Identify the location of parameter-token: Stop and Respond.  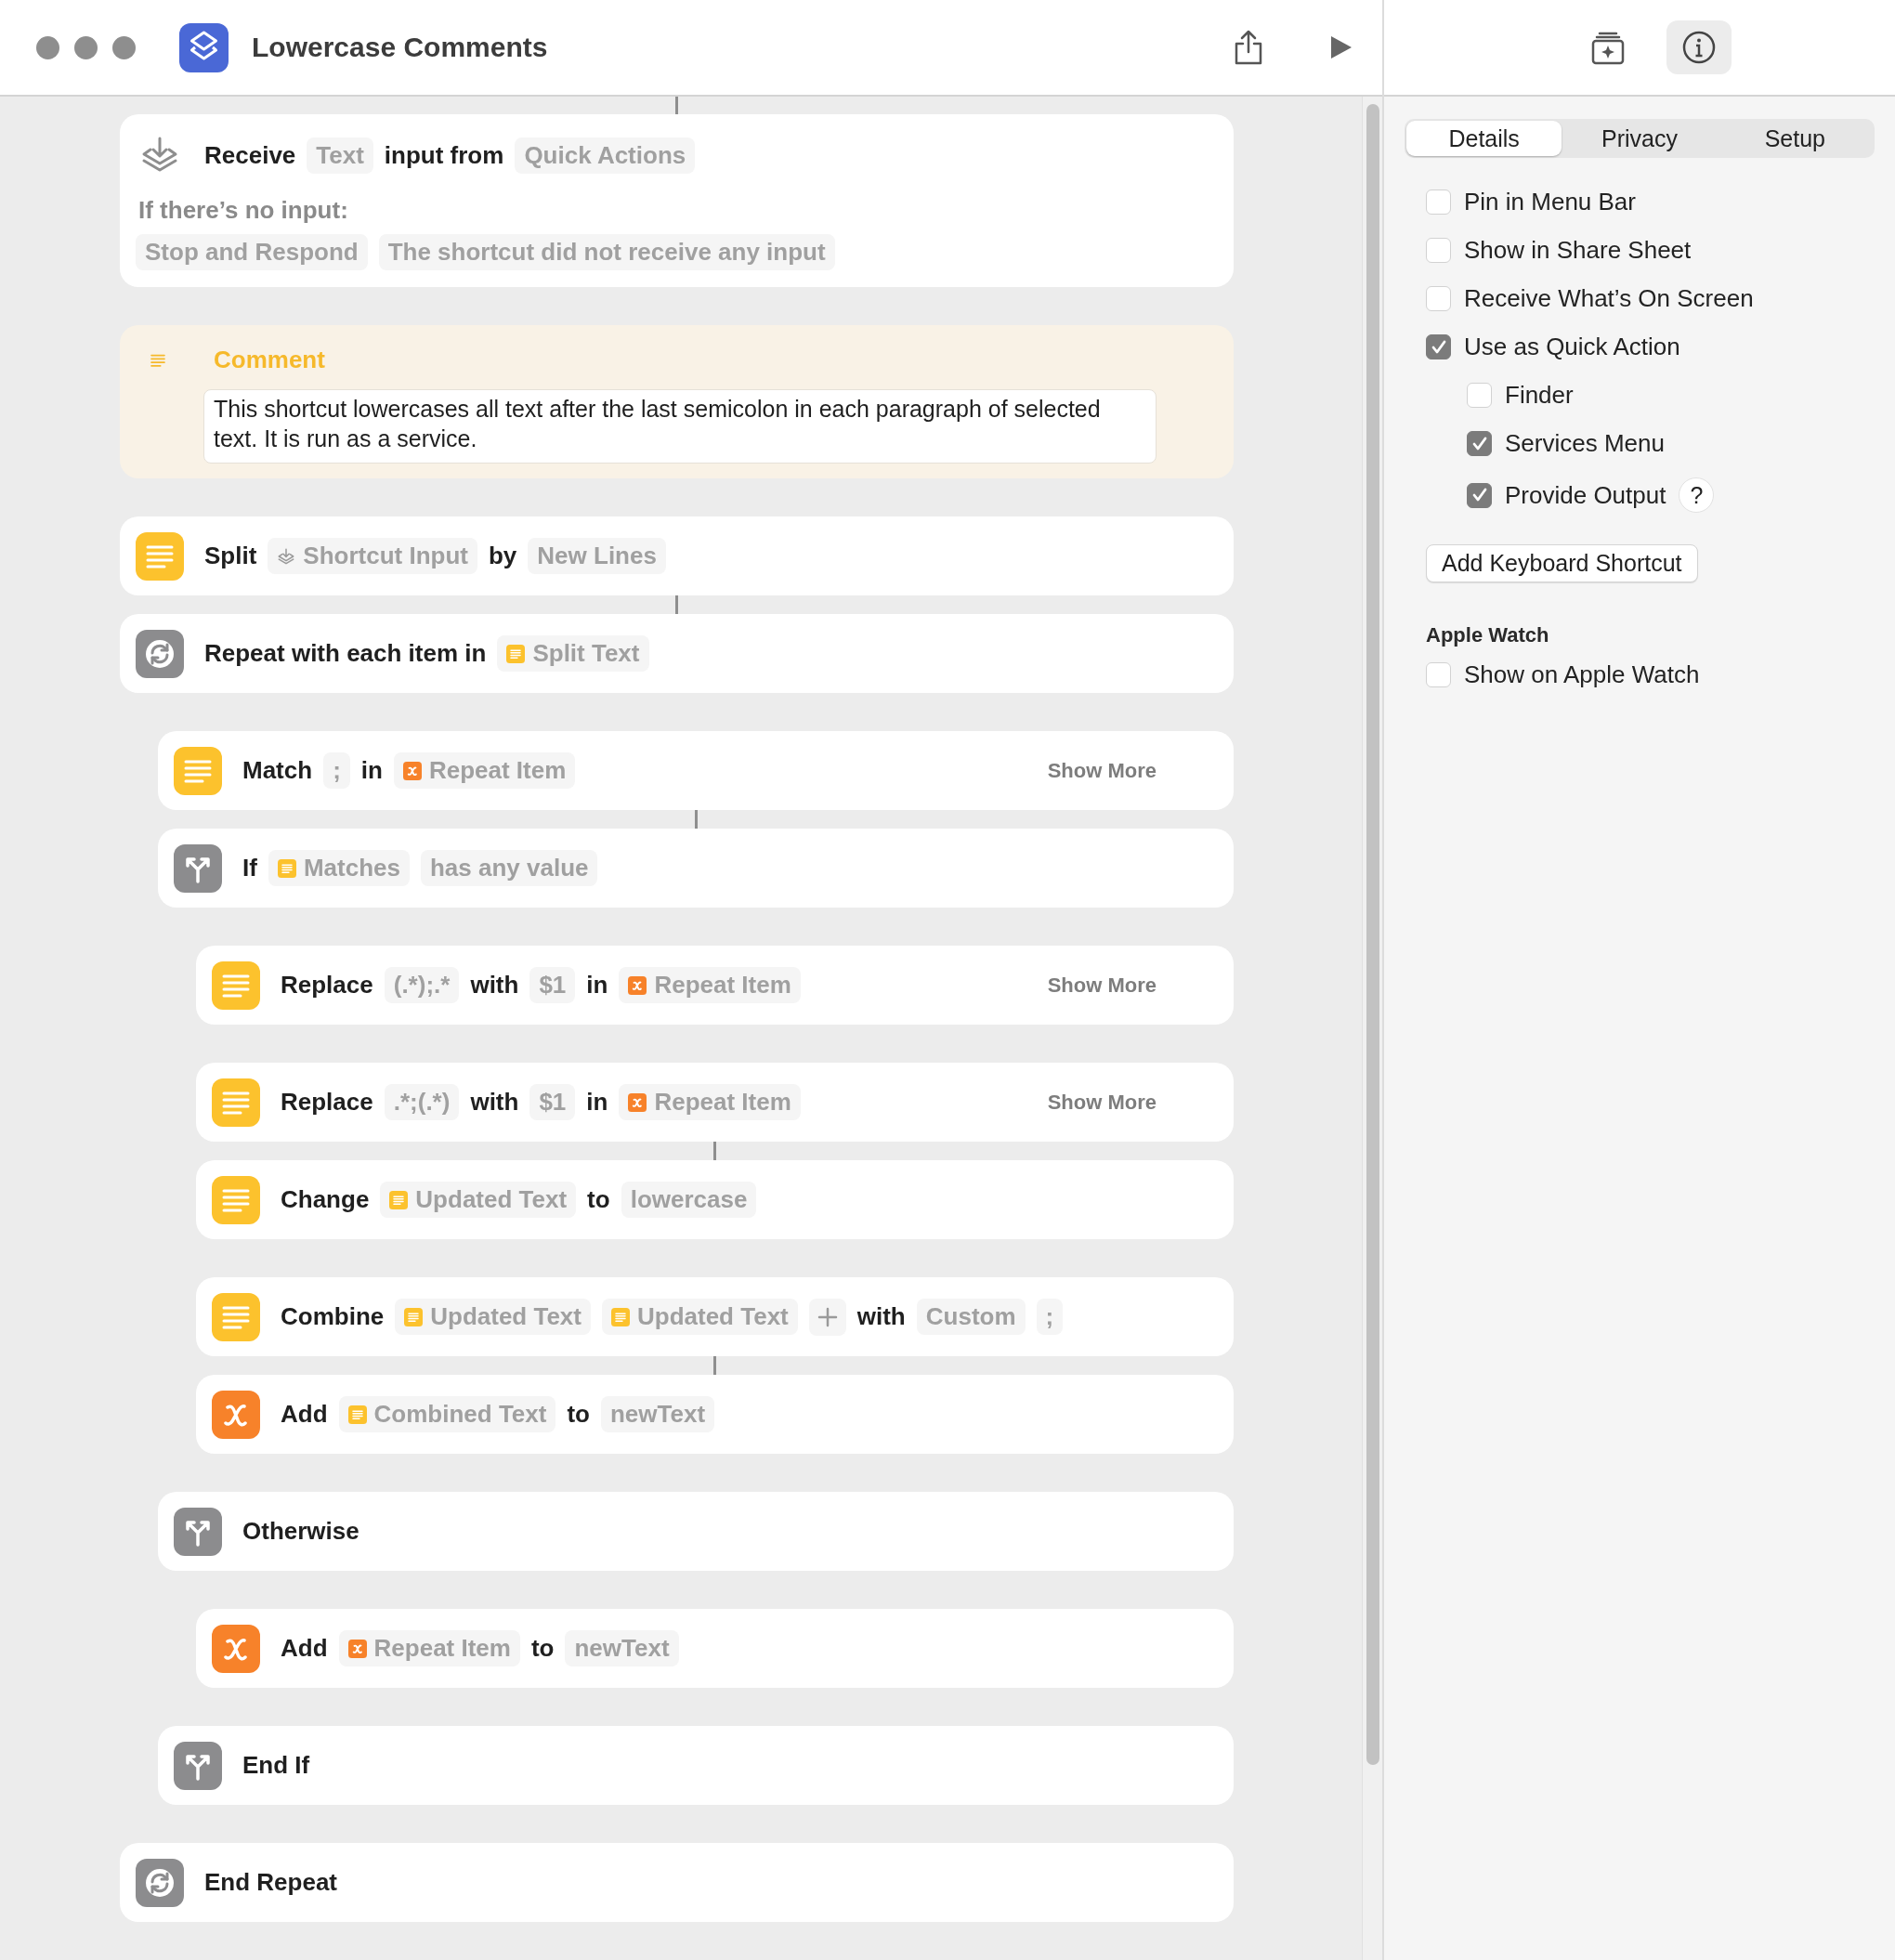
(252, 252).